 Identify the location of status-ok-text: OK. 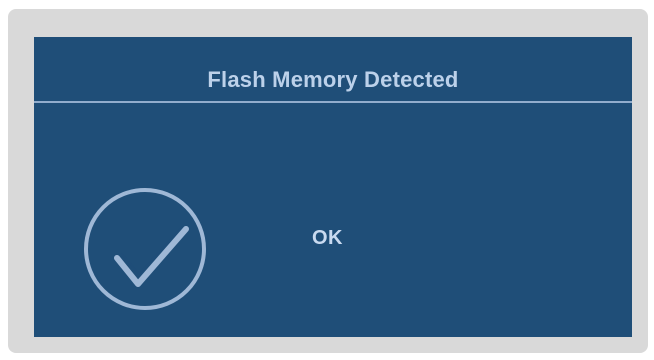
(327, 238).